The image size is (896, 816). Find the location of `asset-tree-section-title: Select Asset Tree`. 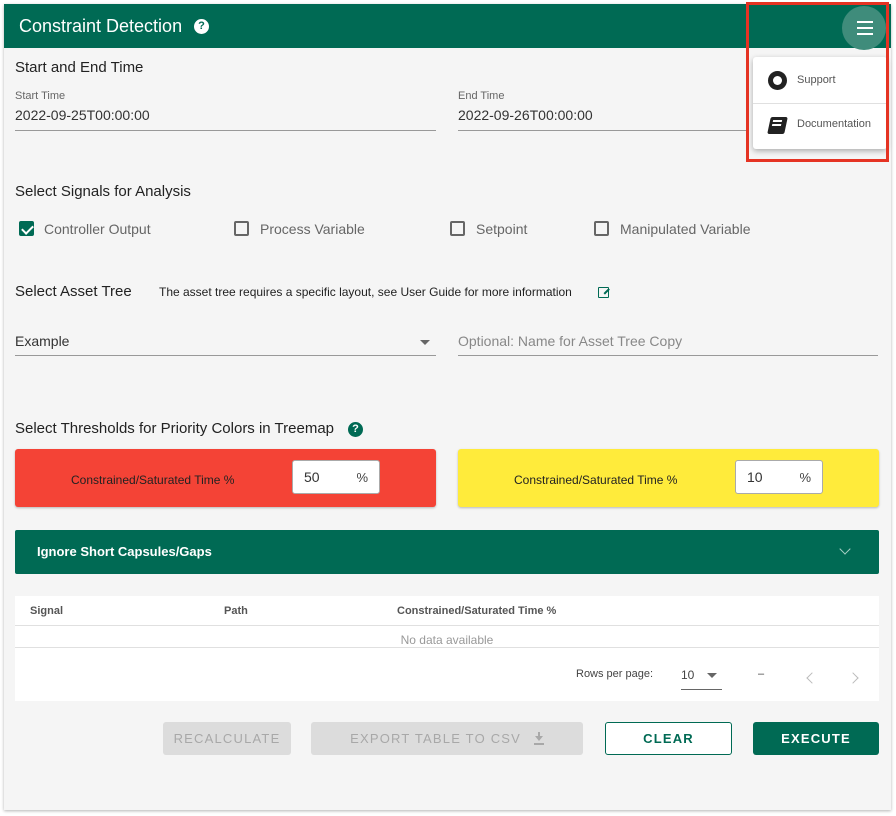

asset-tree-section-title: Select Asset Tree is located at coordinates (73, 291).